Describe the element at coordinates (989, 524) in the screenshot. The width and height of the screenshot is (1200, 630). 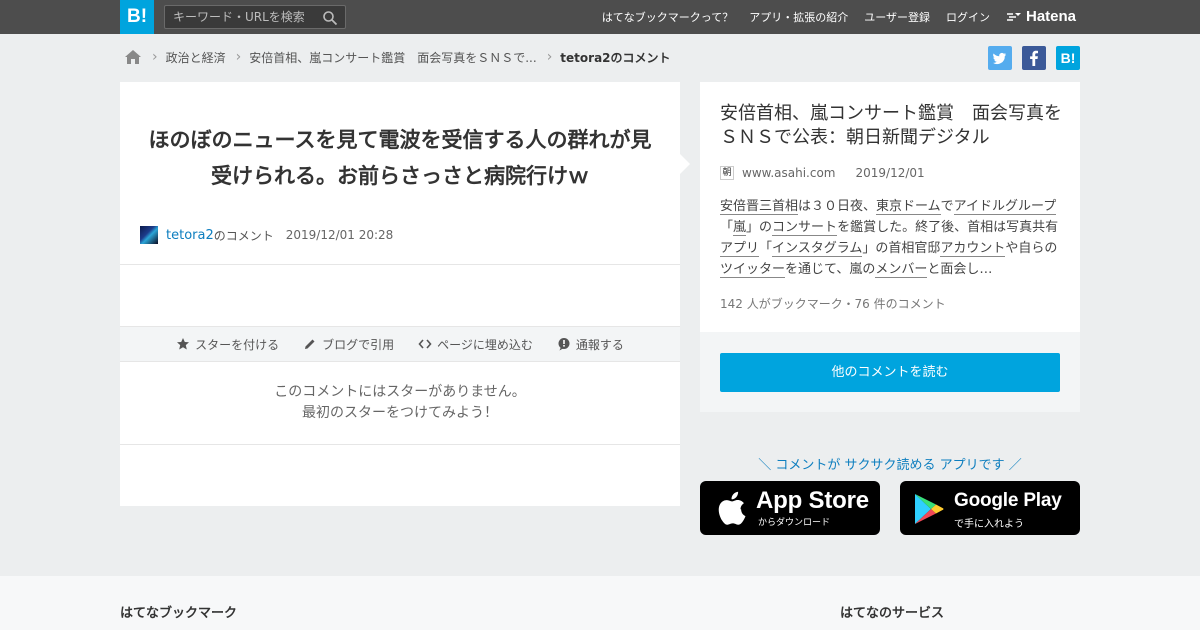
I see `google-play-subtitle: で手に入れよう` at that location.